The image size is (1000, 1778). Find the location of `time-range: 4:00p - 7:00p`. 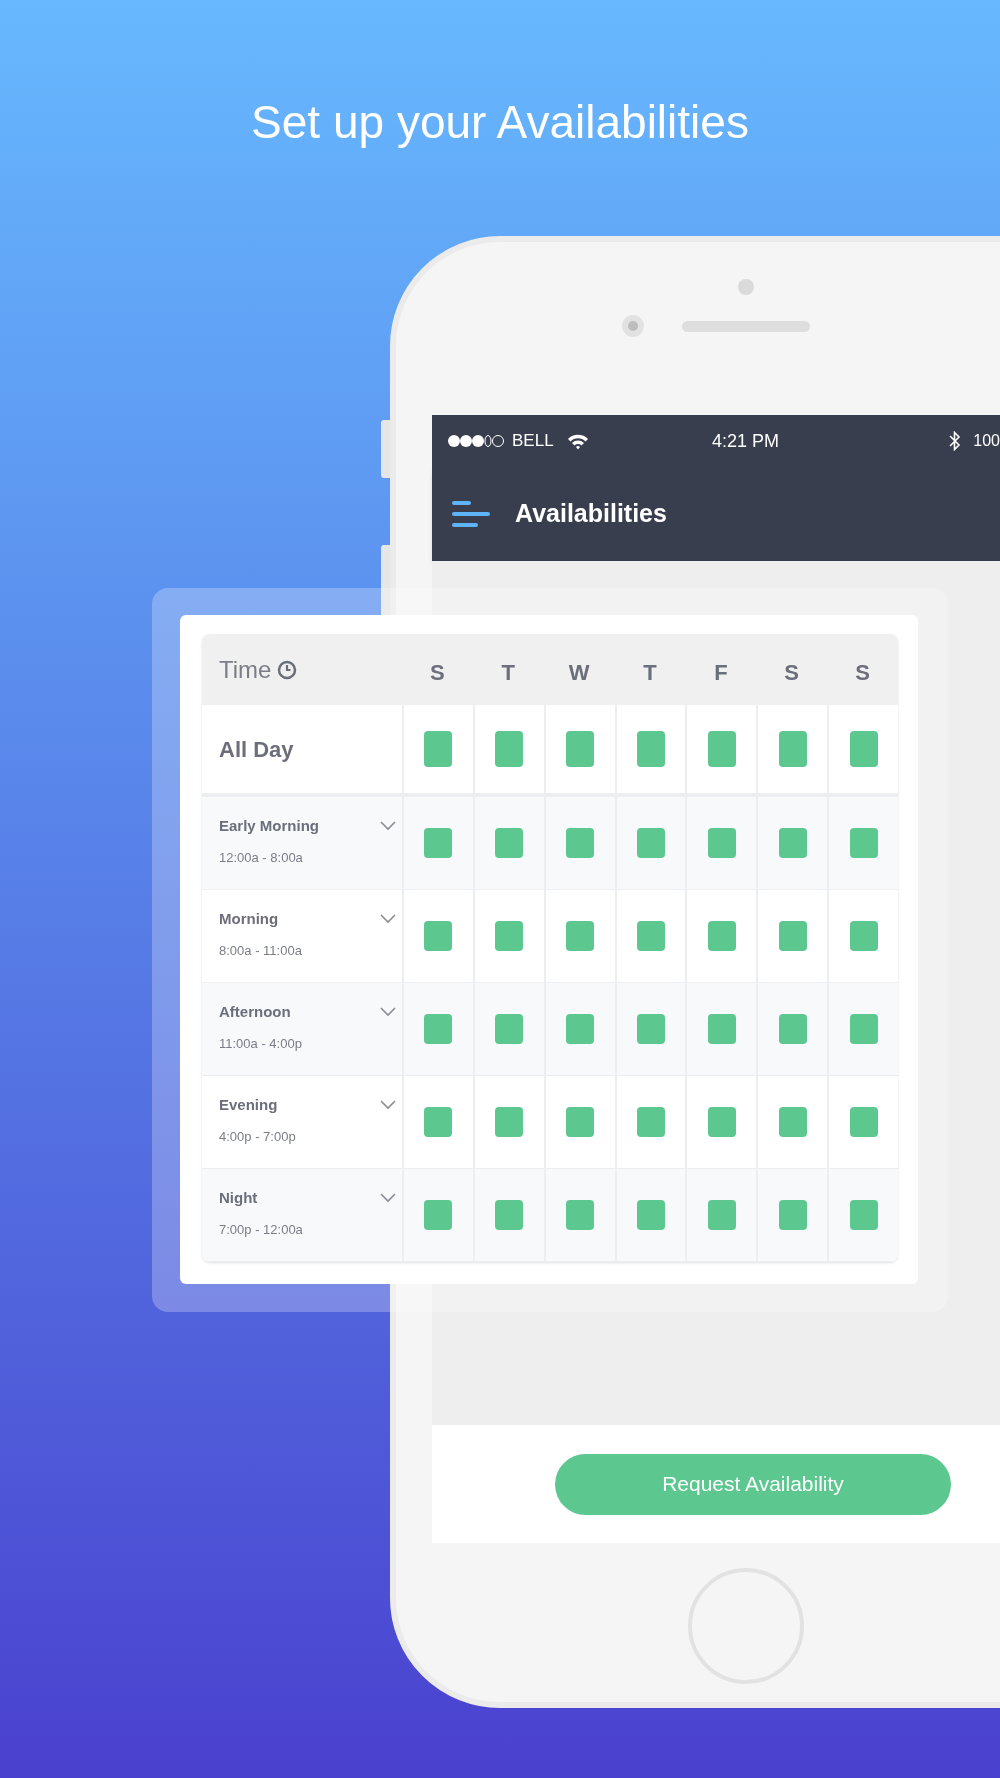

time-range: 4:00p - 7:00p is located at coordinates (258, 1136).